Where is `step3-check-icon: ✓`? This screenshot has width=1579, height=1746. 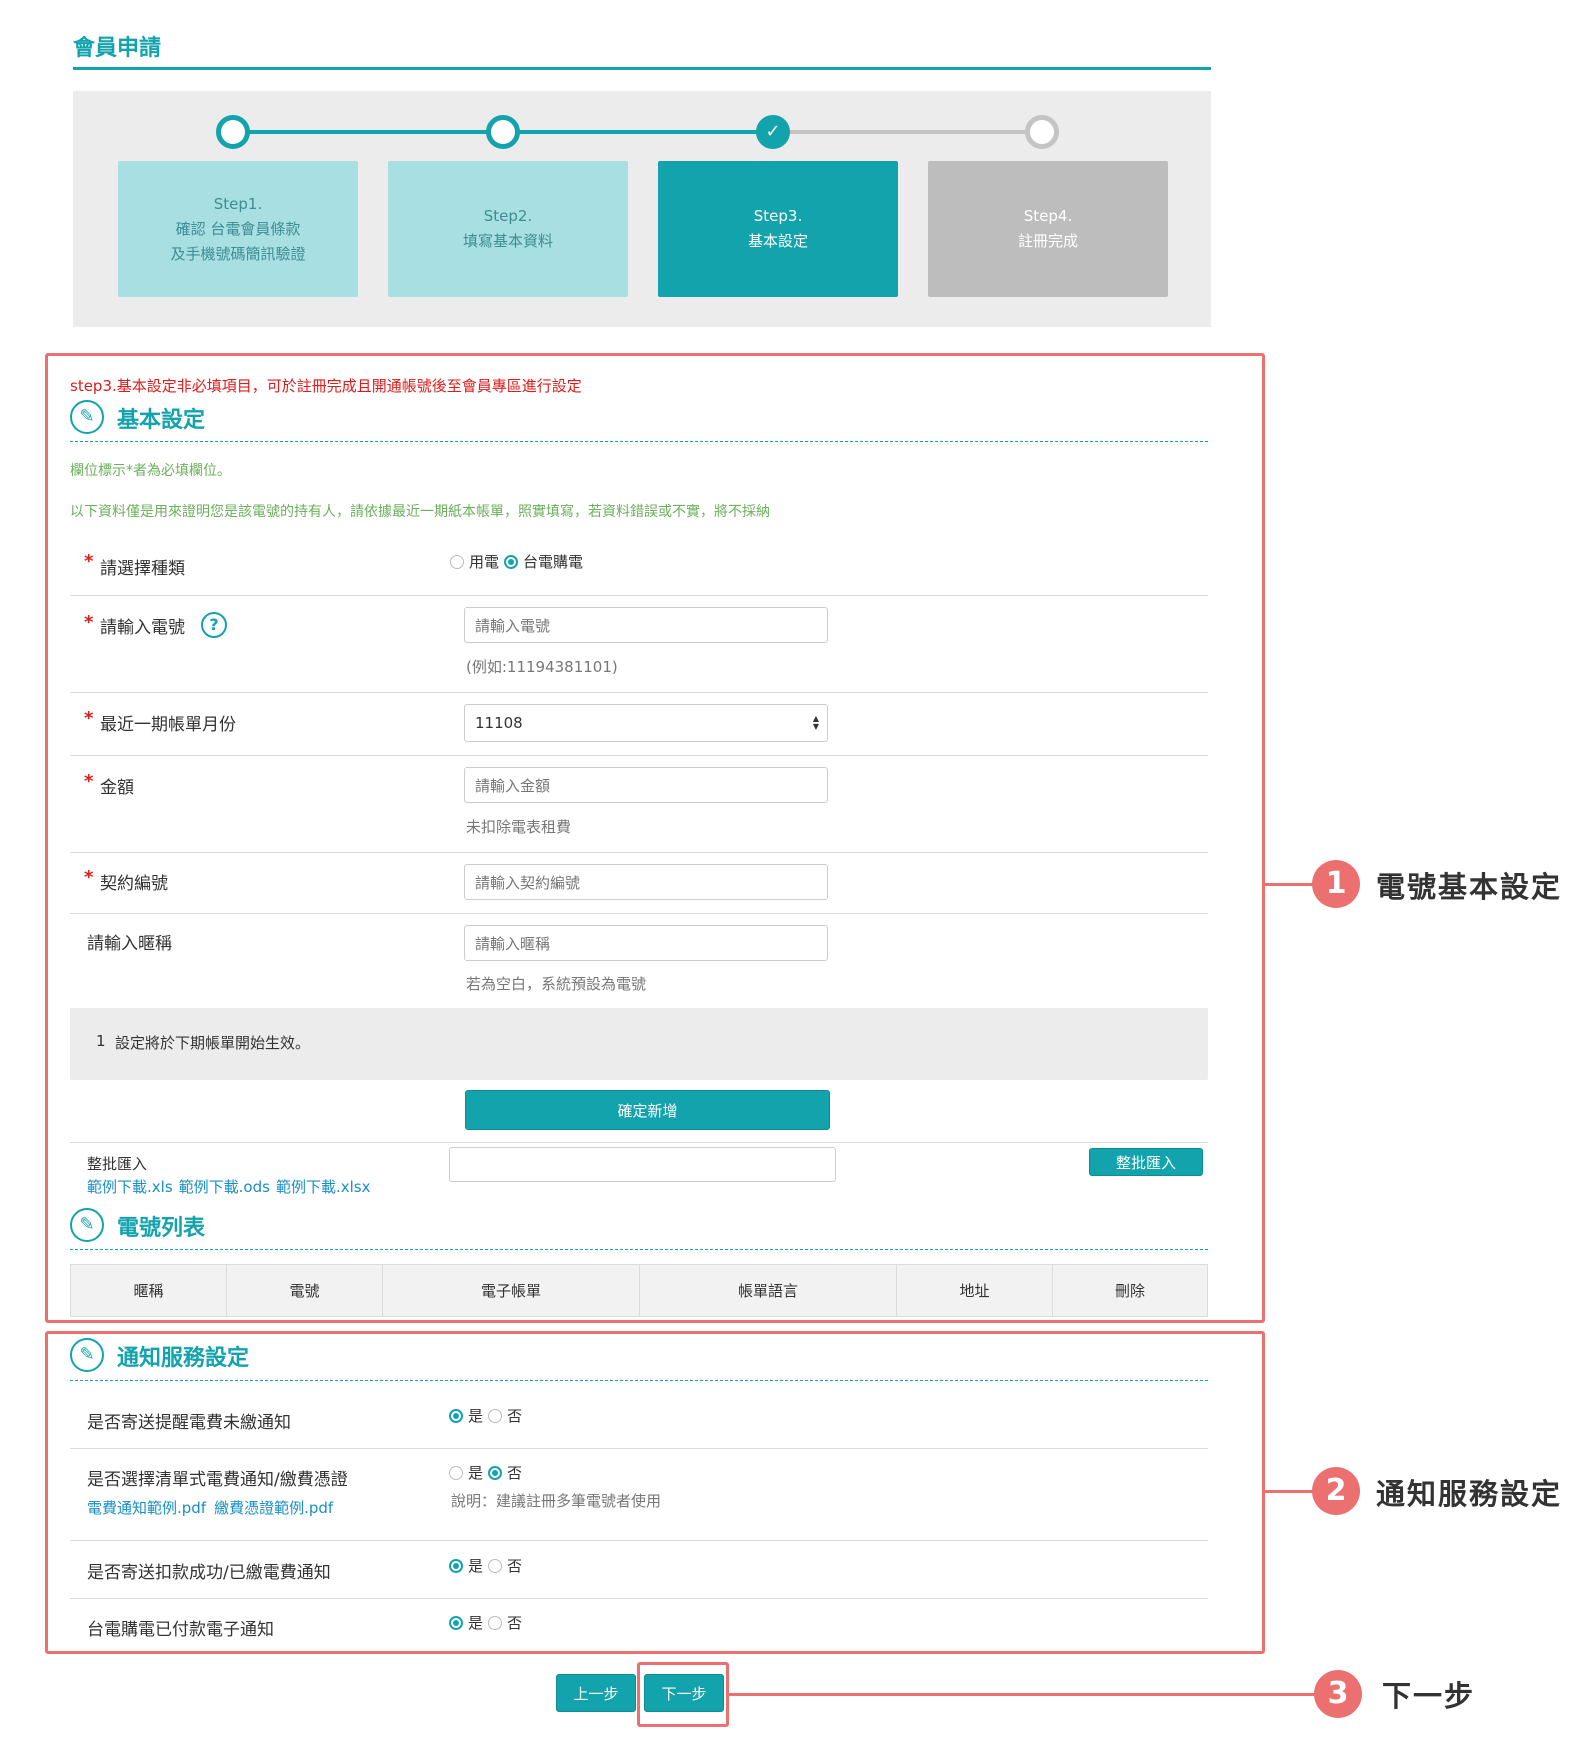 step3-check-icon: ✓ is located at coordinates (773, 132).